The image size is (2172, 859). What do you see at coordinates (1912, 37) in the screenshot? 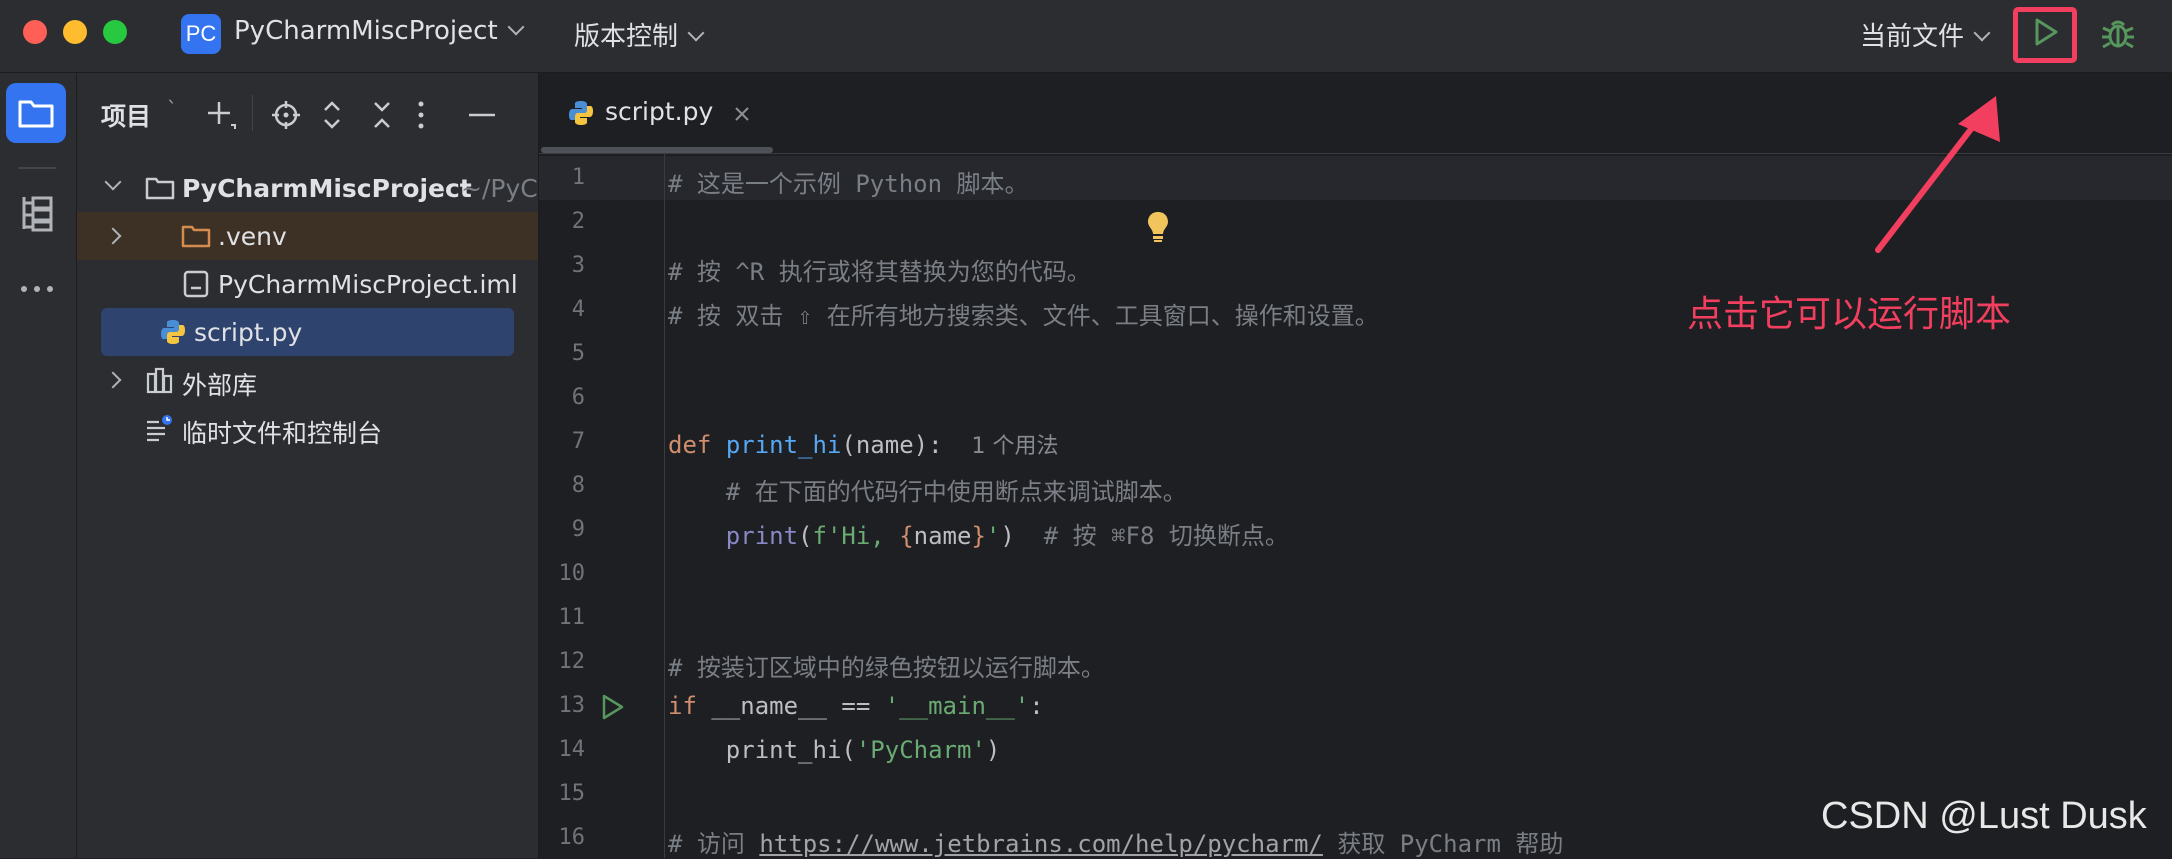
I see `run-config-label: 当前文件` at bounding box center [1912, 37].